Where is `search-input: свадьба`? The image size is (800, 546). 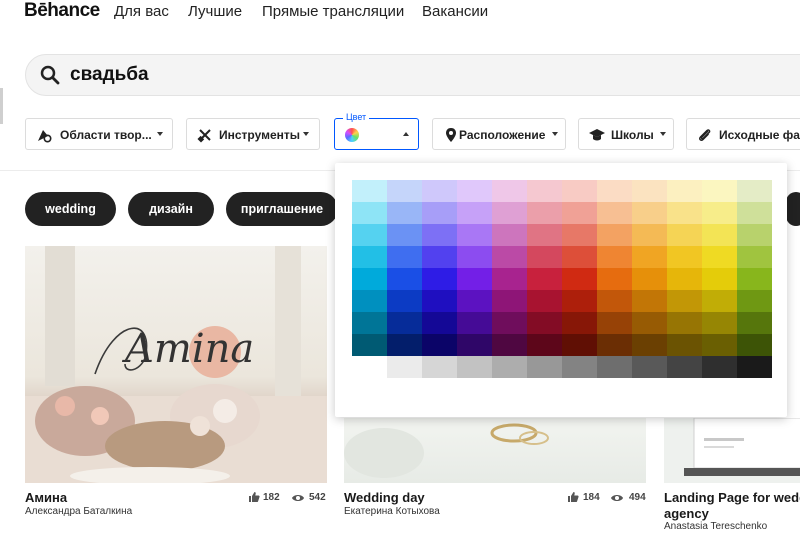 search-input: свадьба is located at coordinates (109, 75).